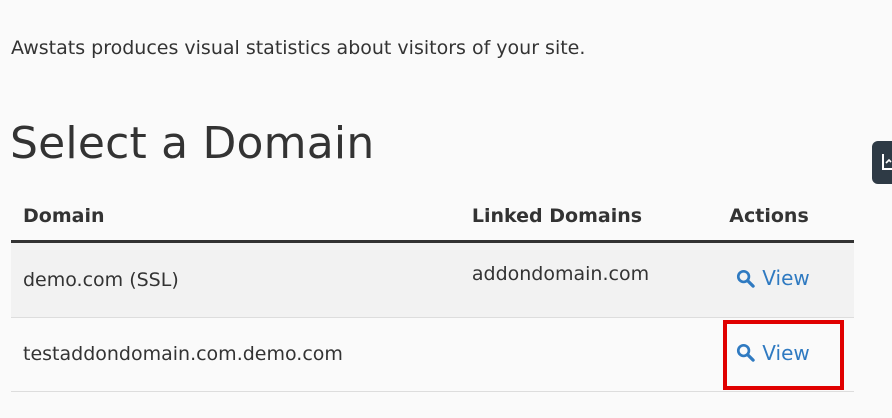 The image size is (892, 418). I want to click on linked-domains-cell: addondomain.com, so click(560, 273).